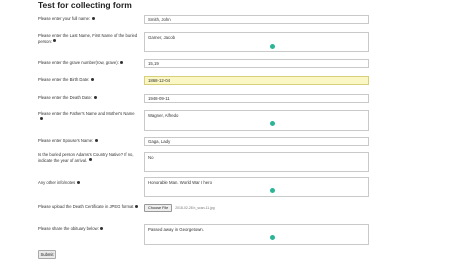 This screenshot has height=262, width=474. I want to click on submit-button: Submit, so click(47, 254).